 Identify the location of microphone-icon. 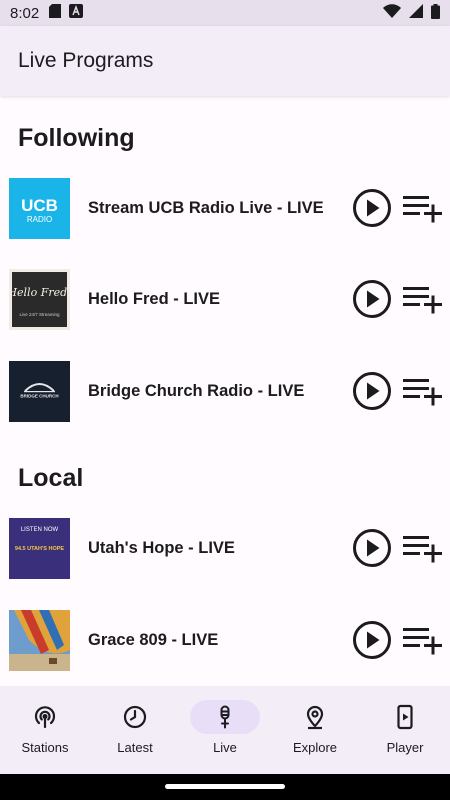
(225, 717).